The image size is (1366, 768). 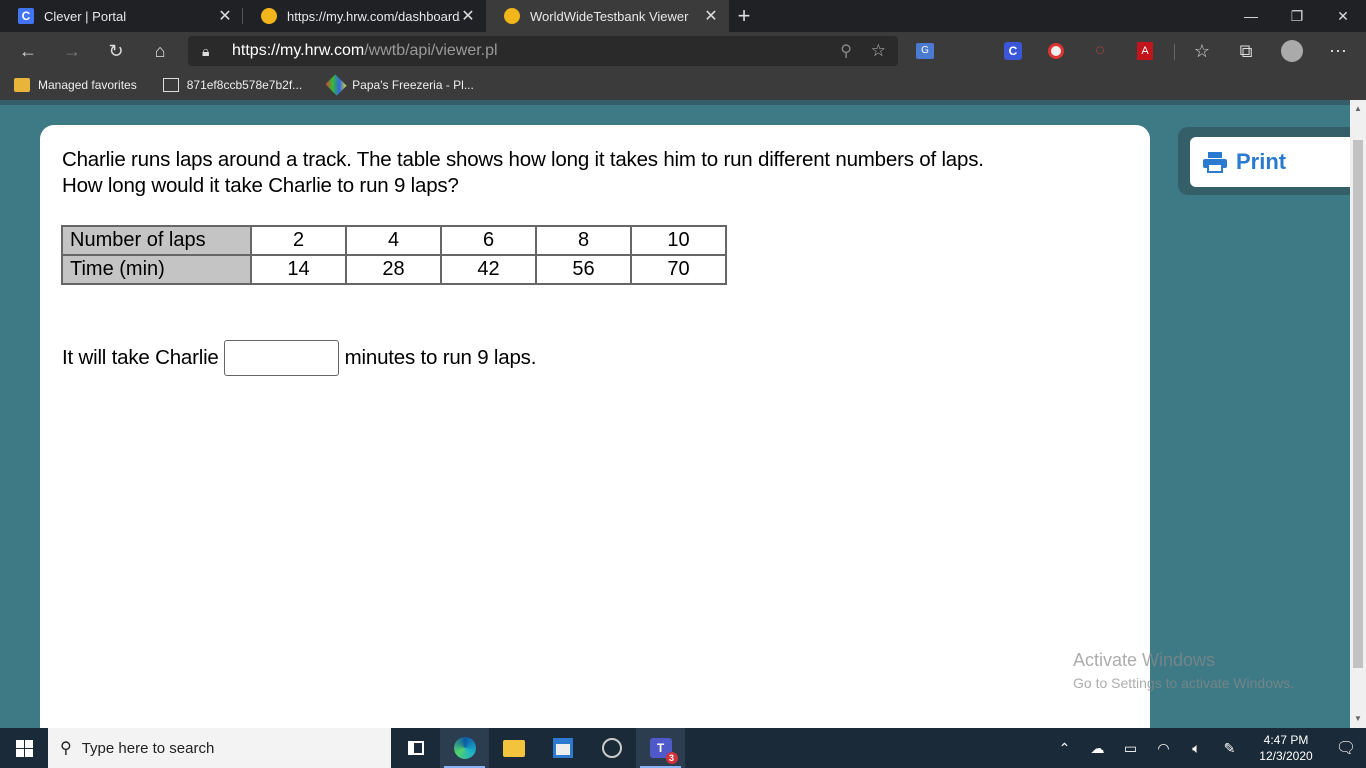 What do you see at coordinates (1163, 748) in the screenshot?
I see `wifi-icon: ◠` at bounding box center [1163, 748].